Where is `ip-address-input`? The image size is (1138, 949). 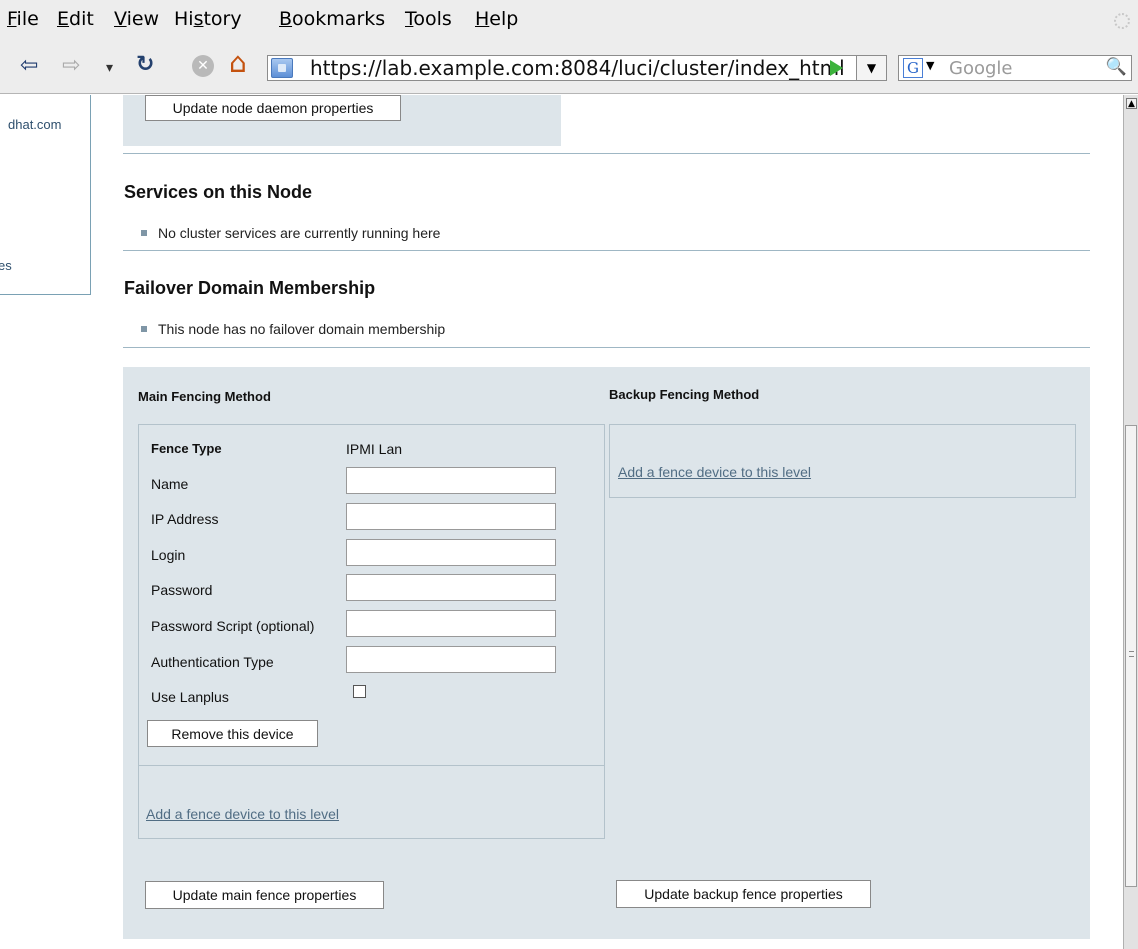
ip-address-input is located at coordinates (451, 516).